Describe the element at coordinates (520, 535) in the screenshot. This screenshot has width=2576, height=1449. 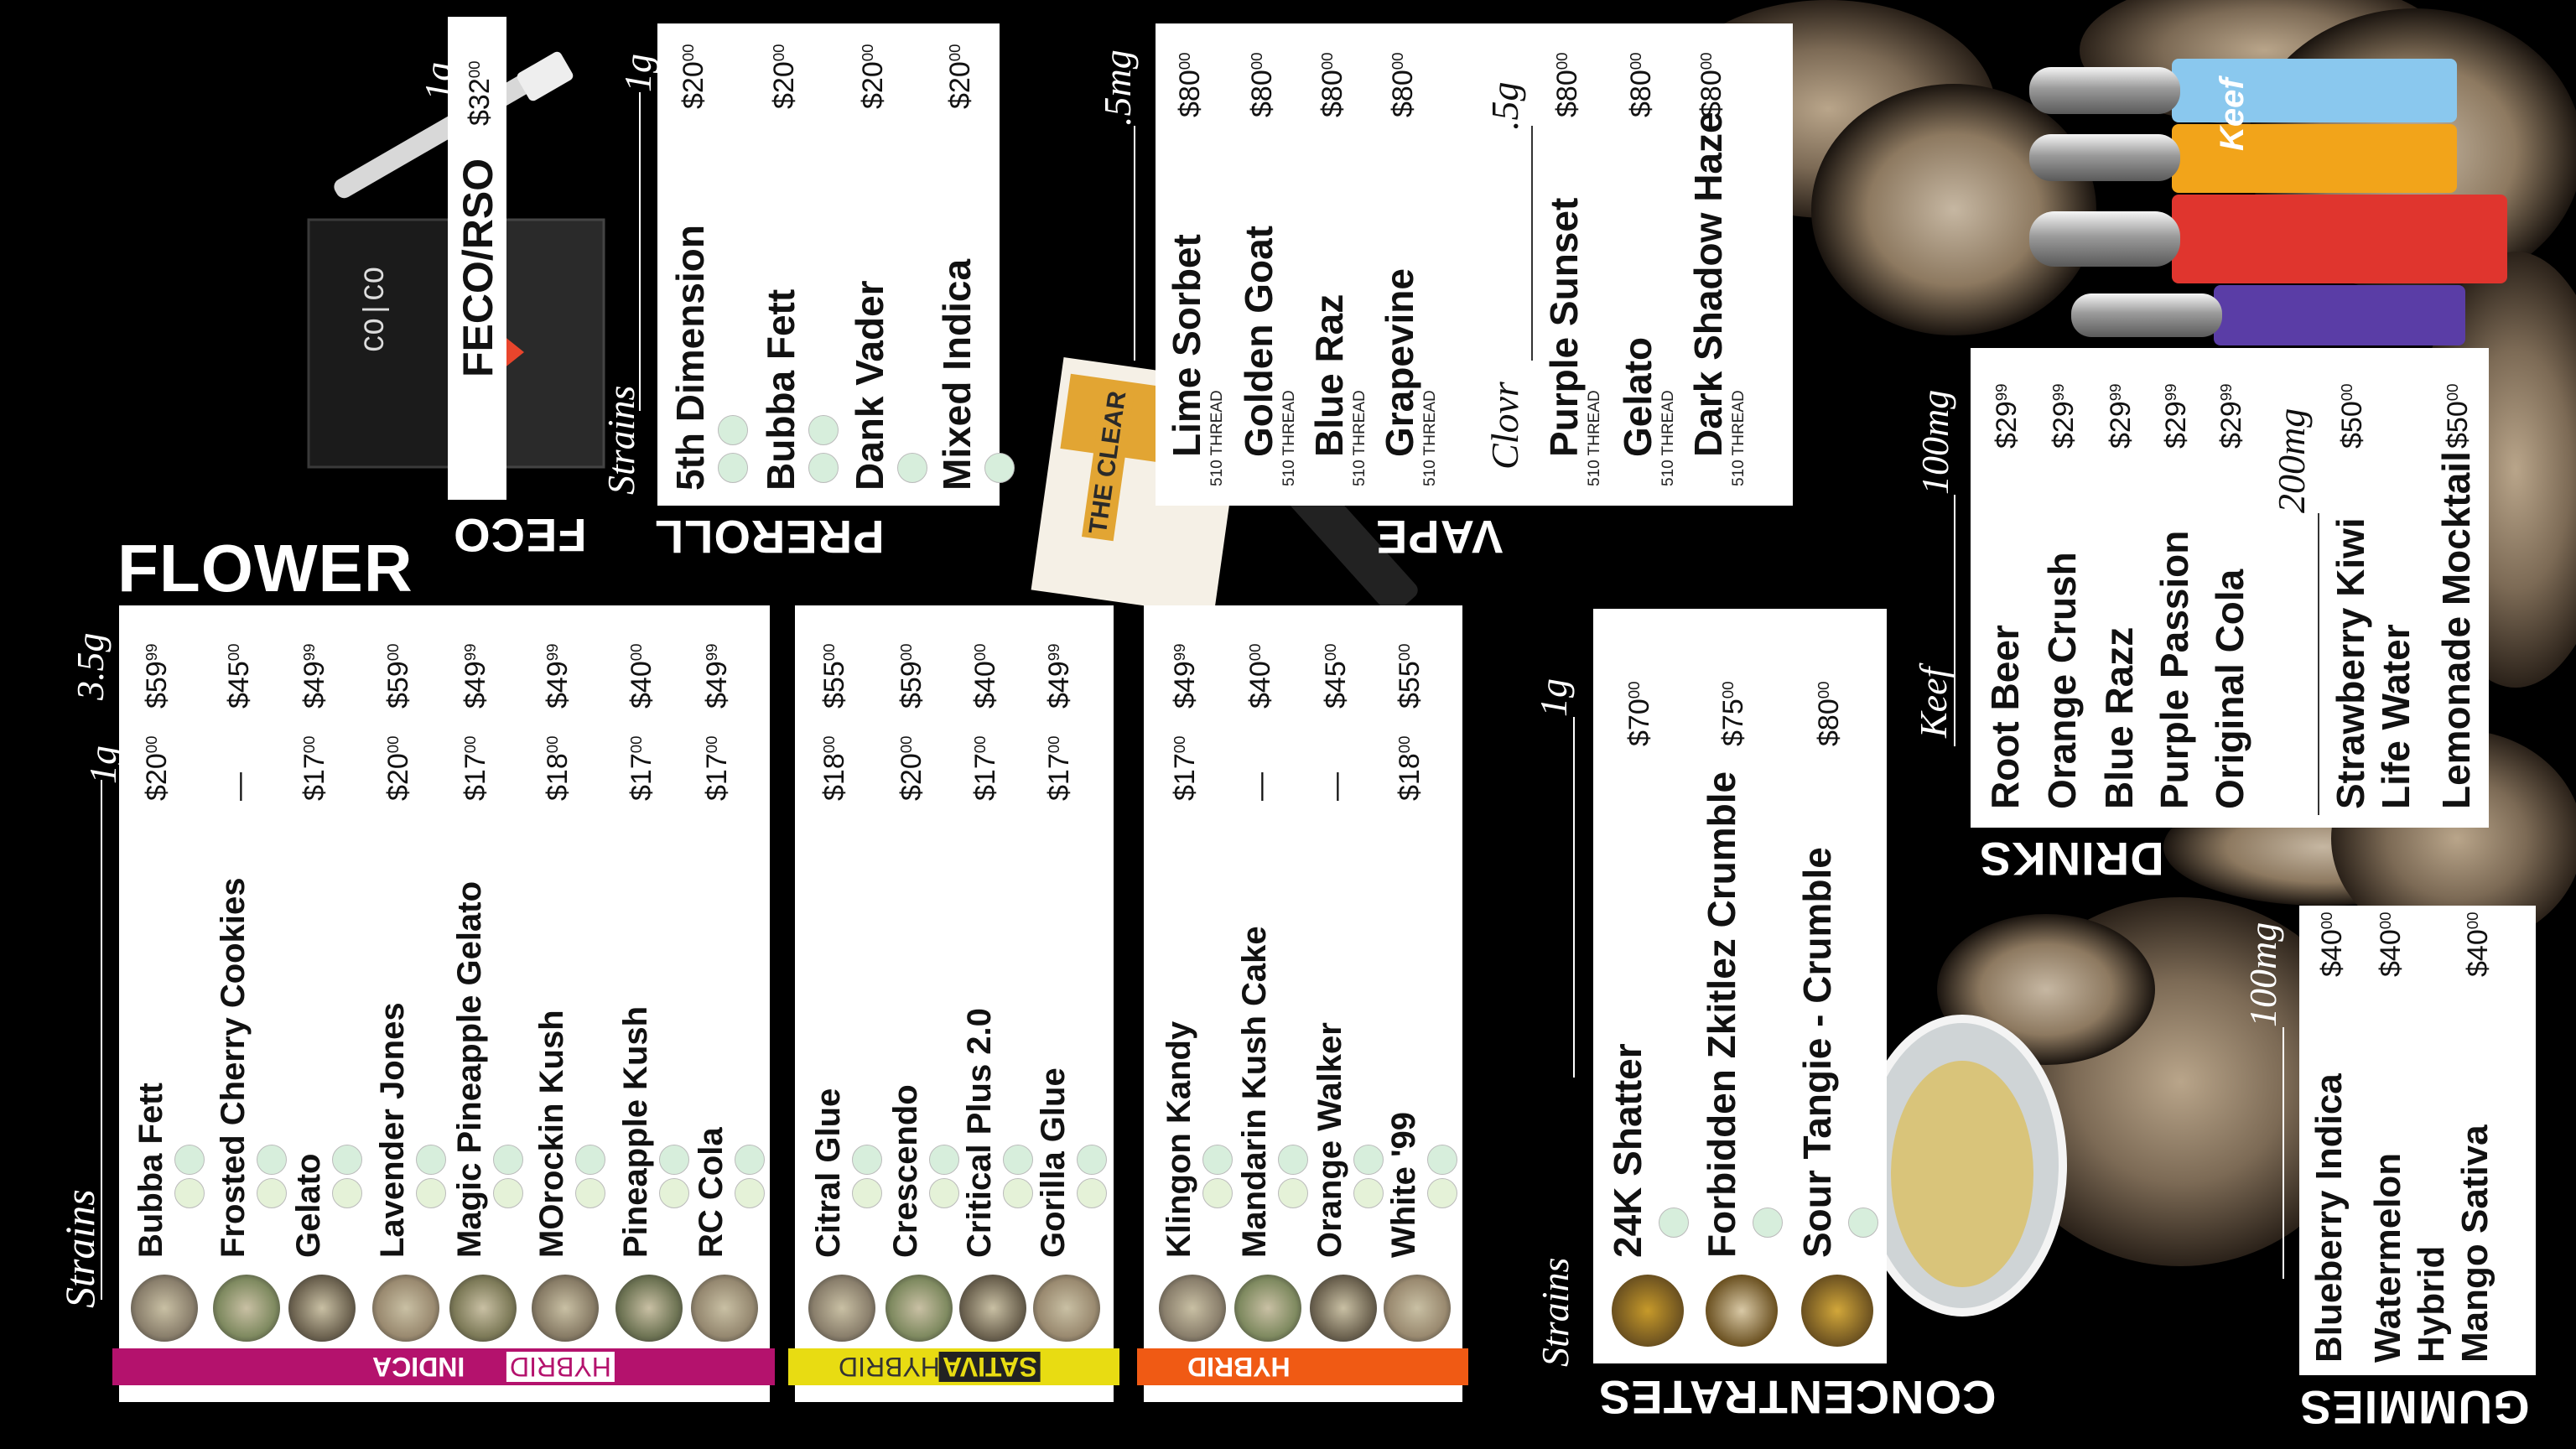
I see `feco-title: FECO` at that location.